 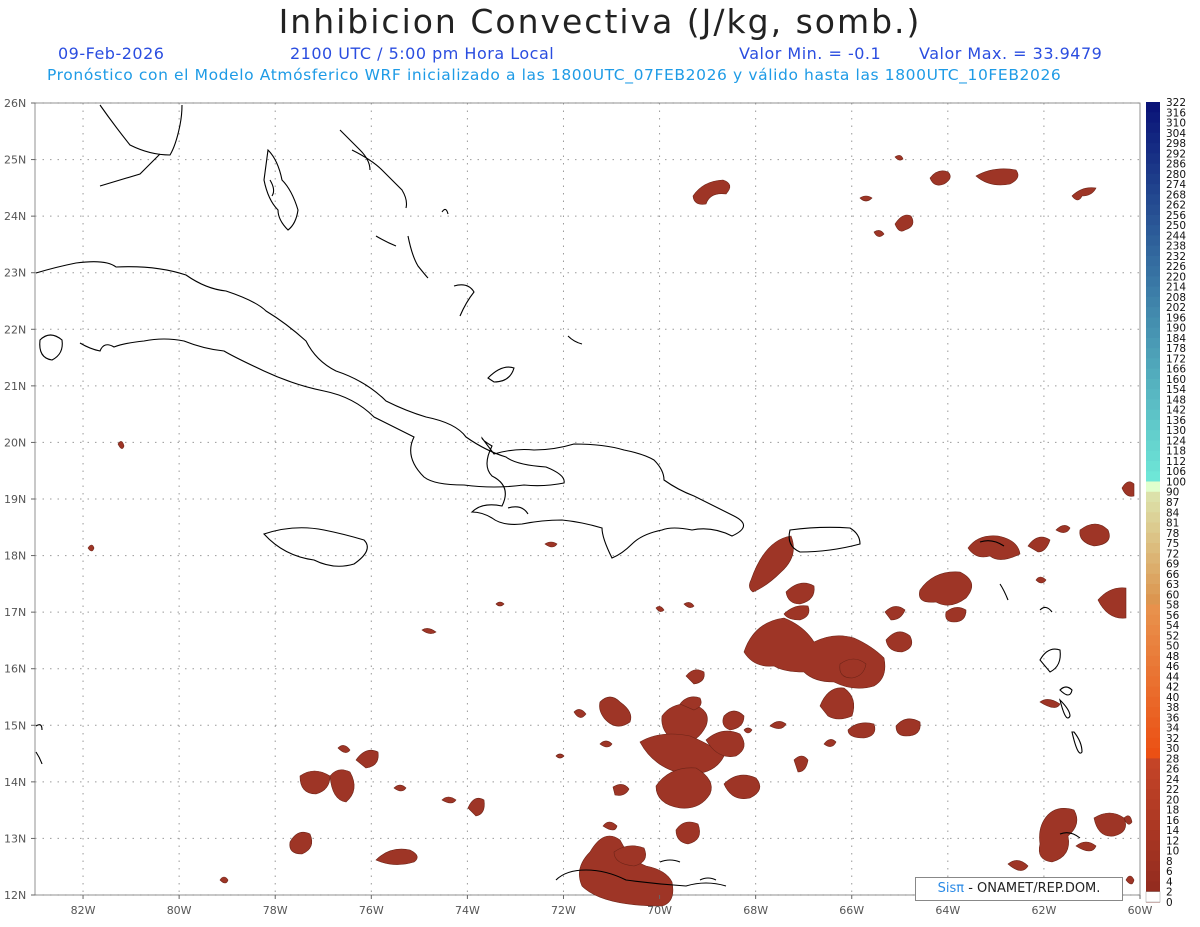 What do you see at coordinates (563, 910) in the screenshot?
I see `lon-tick-label: 72W` at bounding box center [563, 910].